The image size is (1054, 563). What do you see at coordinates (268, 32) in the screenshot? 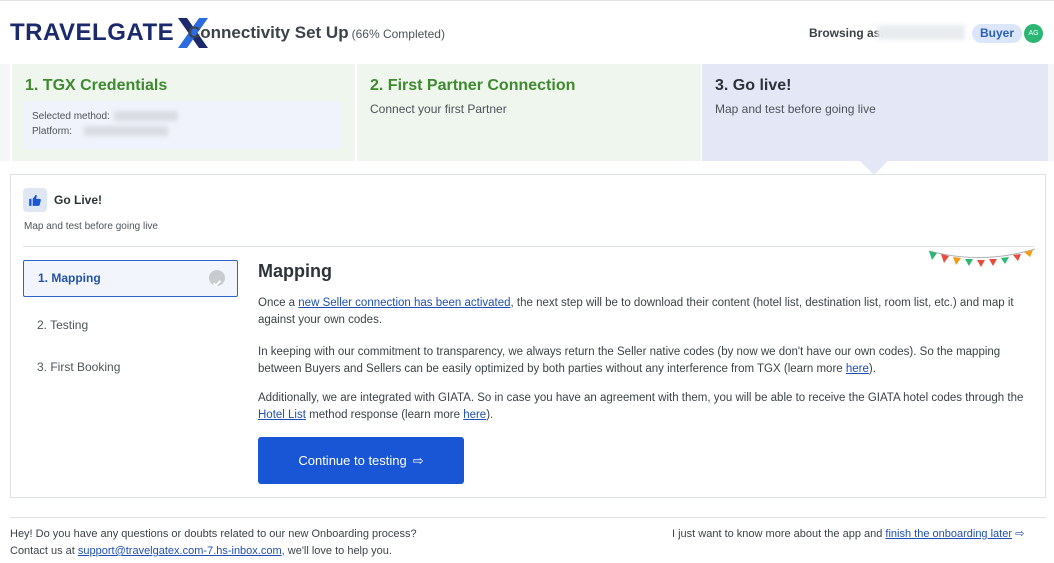
I see `page-title-text: Connectivity Set Up` at bounding box center [268, 32].